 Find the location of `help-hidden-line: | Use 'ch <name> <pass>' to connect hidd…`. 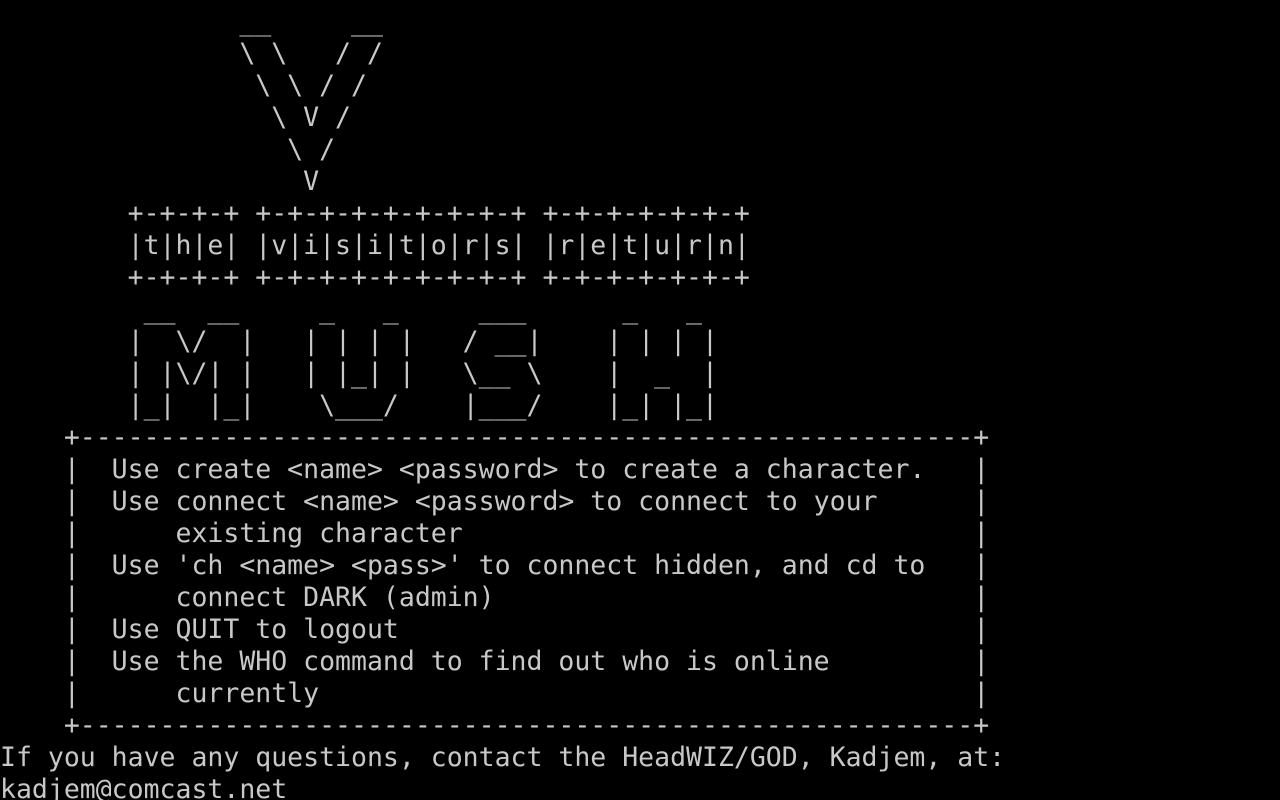

help-hidden-line: | Use 'ch <name> <pass>' to connect hidd… is located at coordinates (495, 565).